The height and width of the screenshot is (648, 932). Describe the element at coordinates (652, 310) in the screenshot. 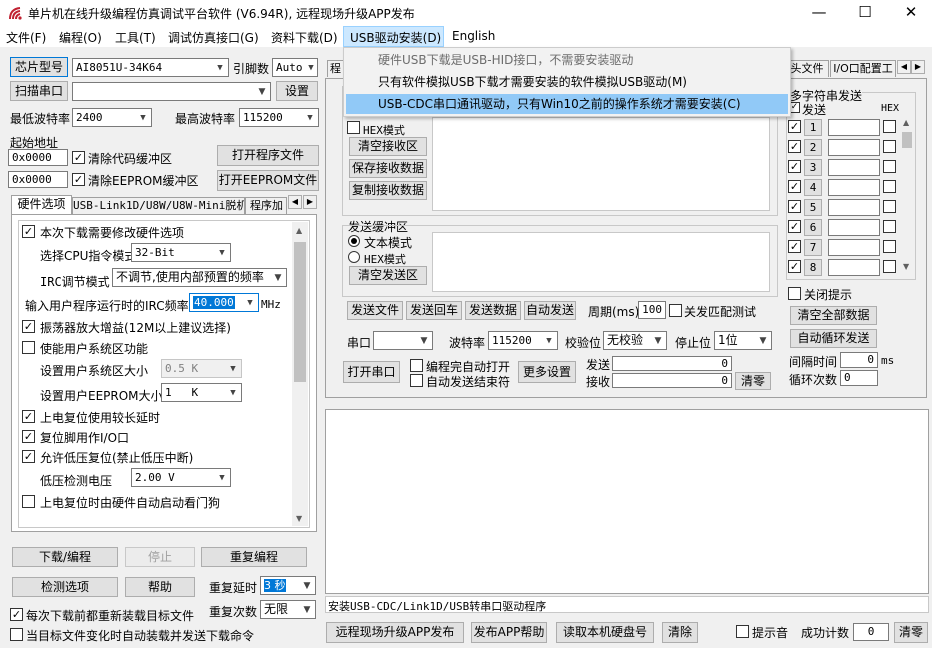

I see `period-input: 100` at that location.